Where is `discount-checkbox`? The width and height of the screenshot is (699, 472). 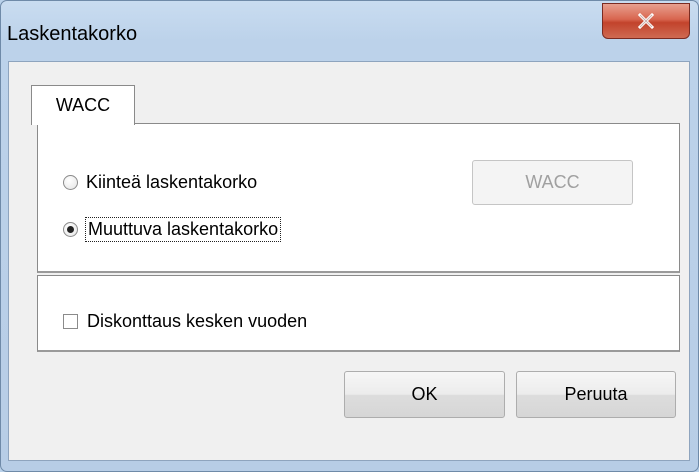
discount-checkbox is located at coordinates (70, 321).